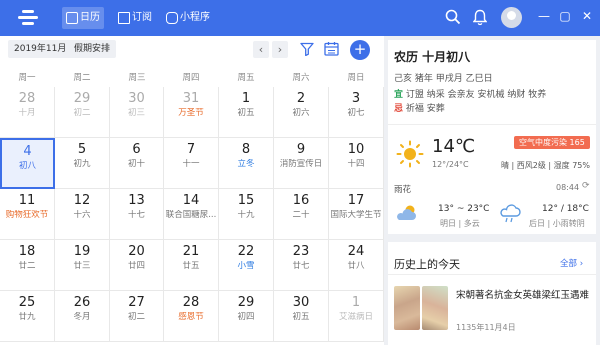  I want to click on lunar-label: 初三, so click(136, 113).